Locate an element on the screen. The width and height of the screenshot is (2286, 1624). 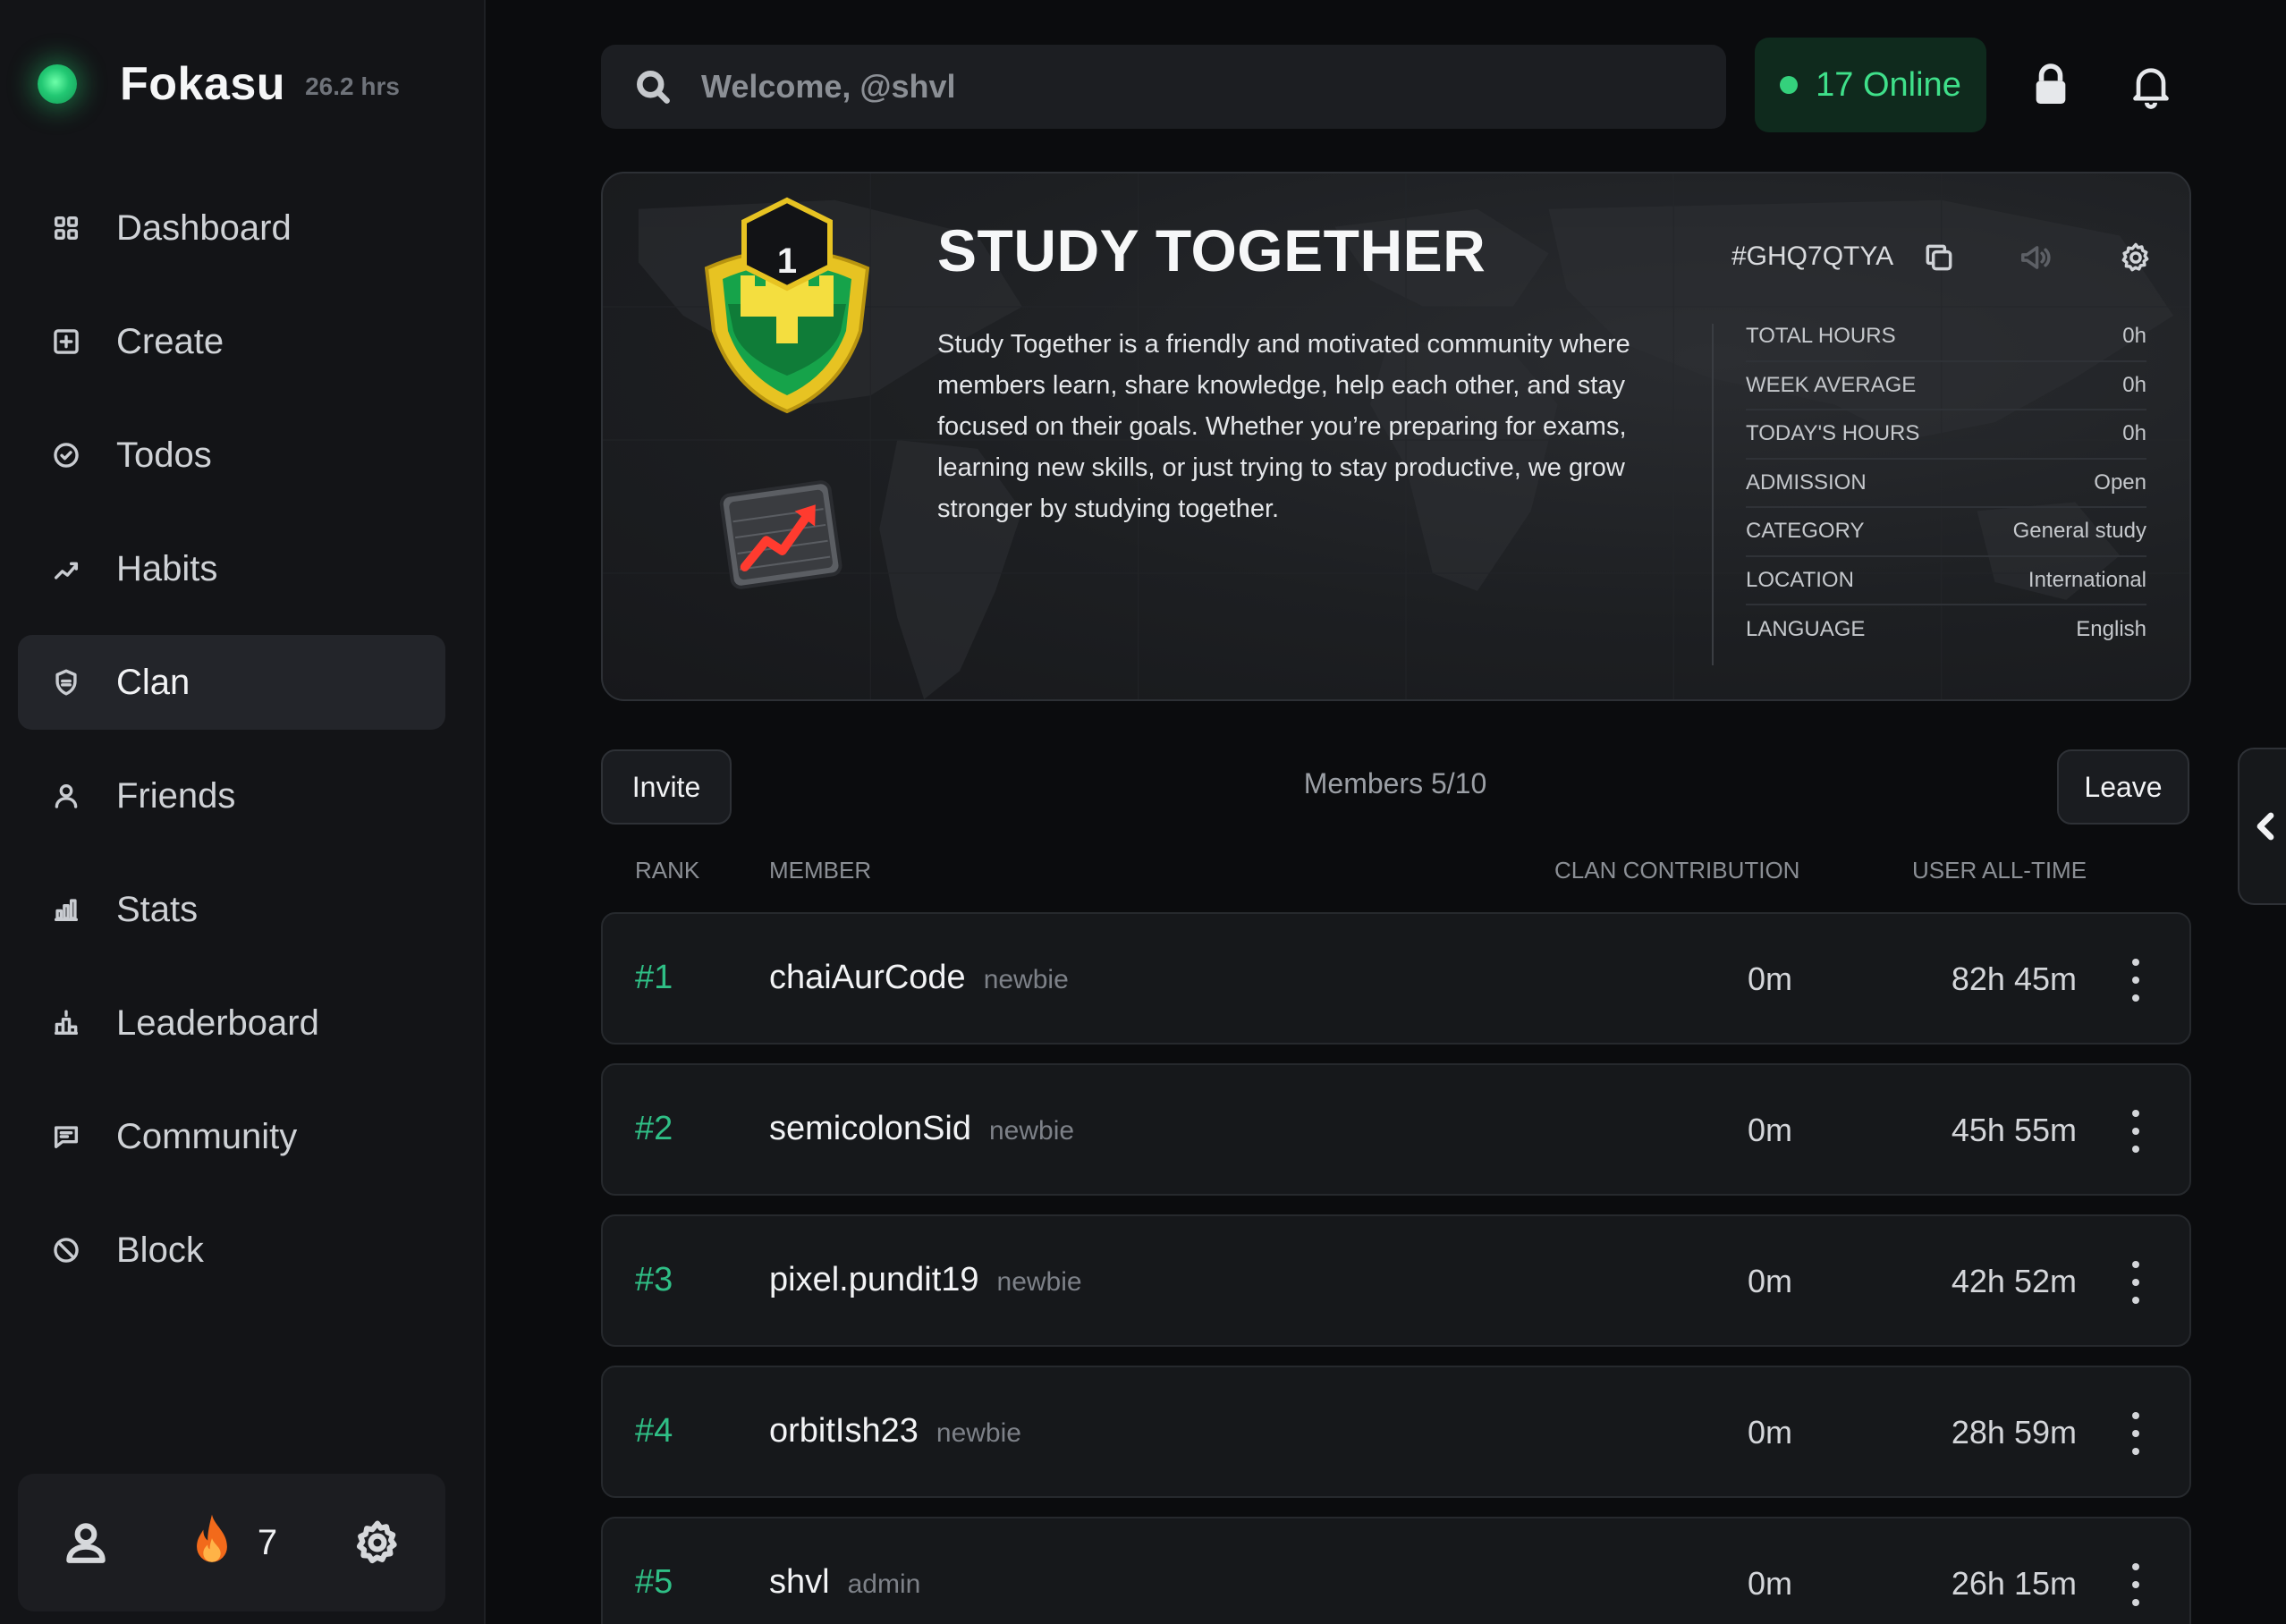
profile-button is located at coordinates (86, 1542).